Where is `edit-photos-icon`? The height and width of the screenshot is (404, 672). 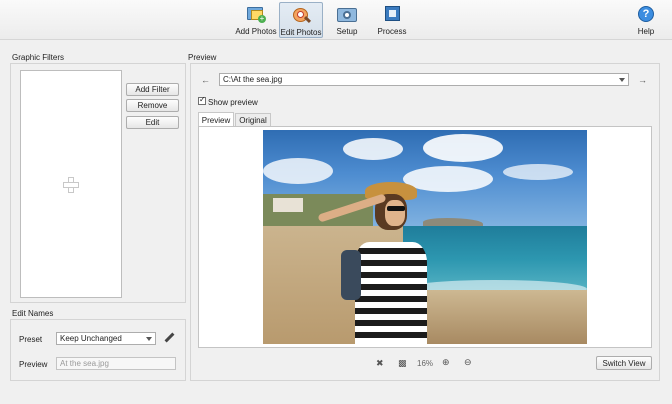 edit-photos-icon is located at coordinates (301, 15).